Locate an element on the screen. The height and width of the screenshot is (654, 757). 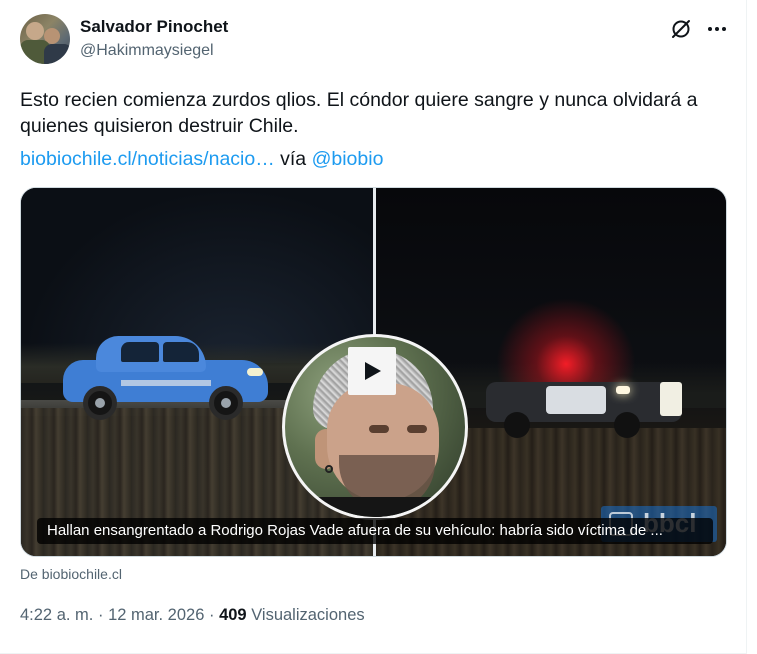
views-count: 409 is located at coordinates (233, 615).